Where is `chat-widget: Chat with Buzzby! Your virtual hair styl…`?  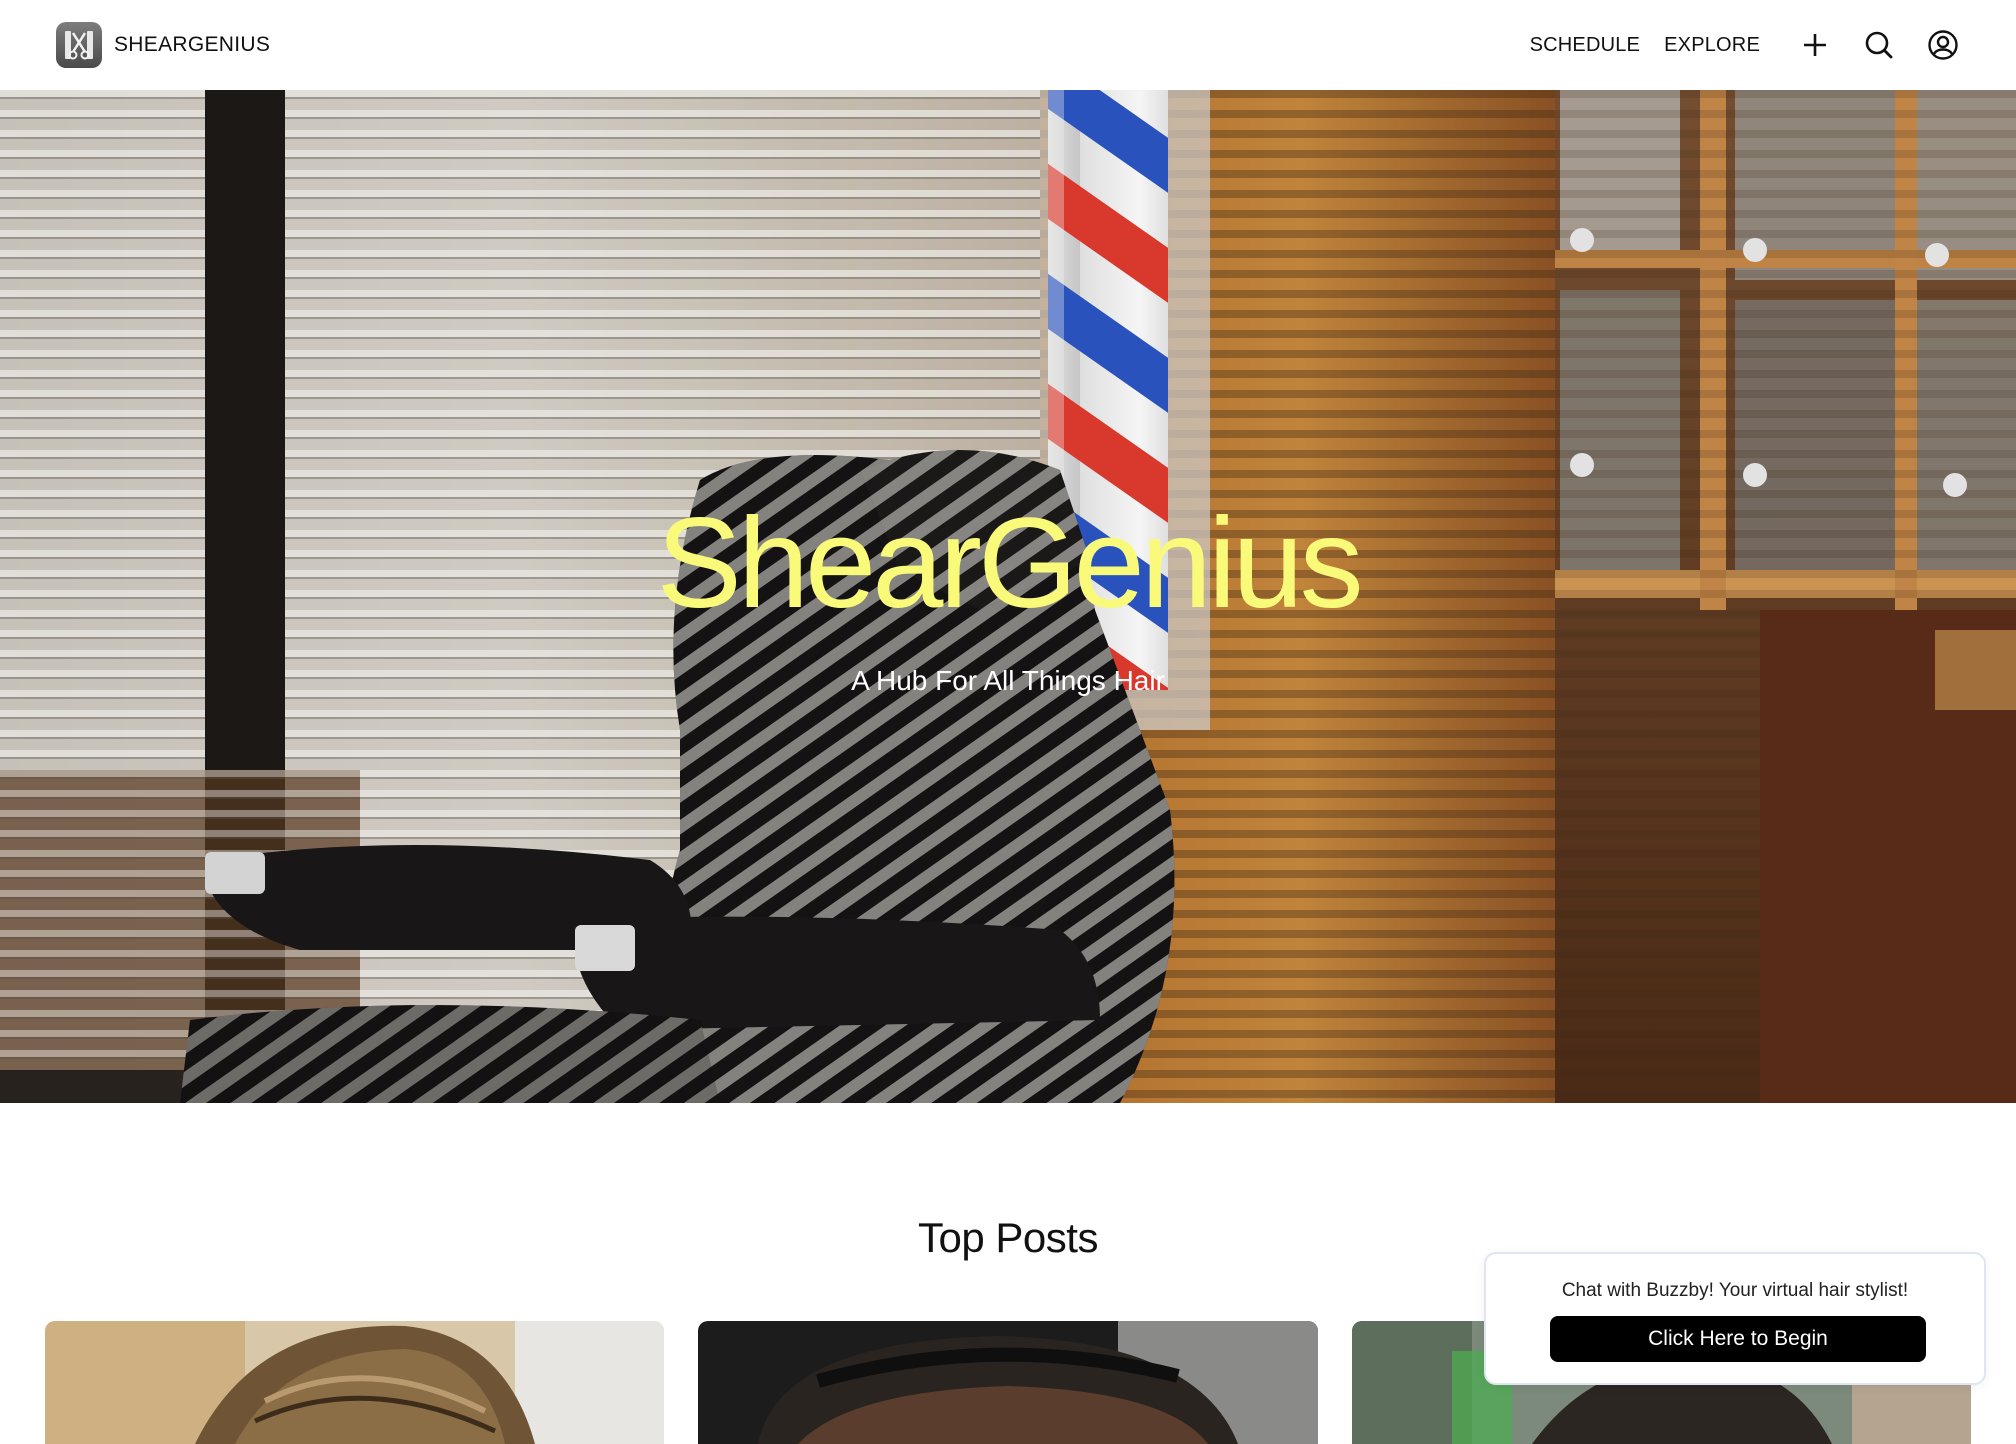 chat-widget: Chat with Buzzby! Your virtual hair styl… is located at coordinates (1735, 1318).